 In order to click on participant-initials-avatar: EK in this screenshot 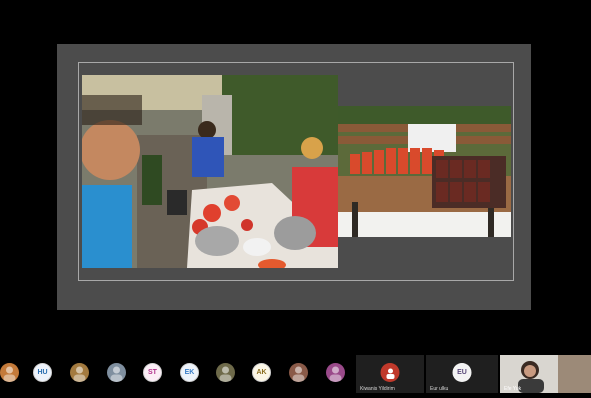, I will do `click(189, 372)`.